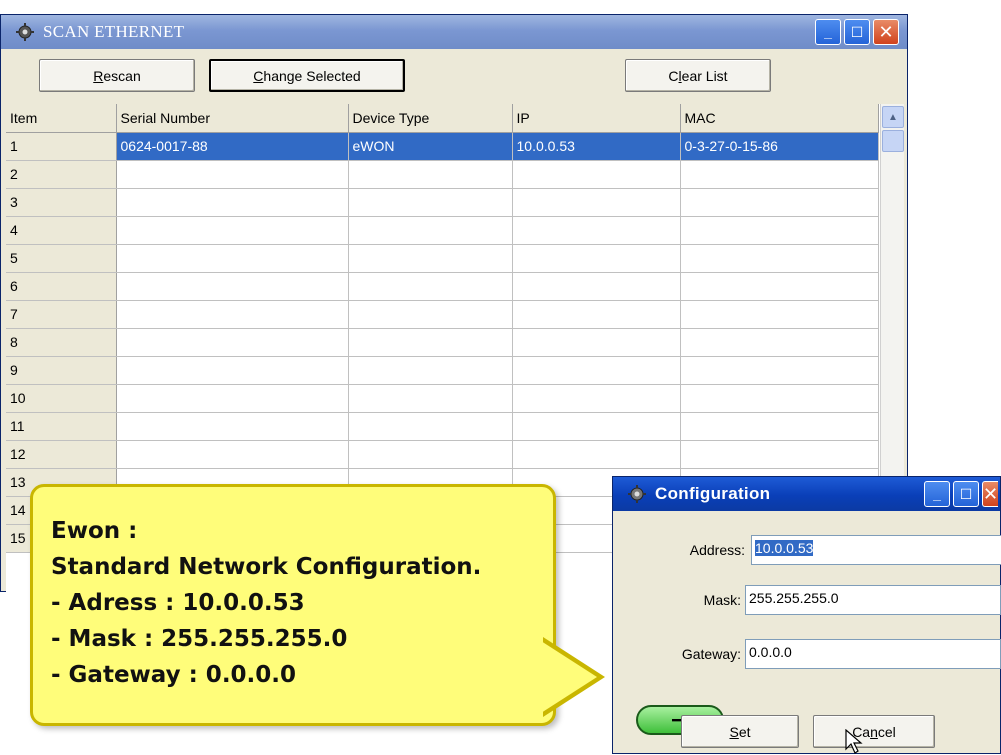  I want to click on row-number: 11, so click(61, 426).